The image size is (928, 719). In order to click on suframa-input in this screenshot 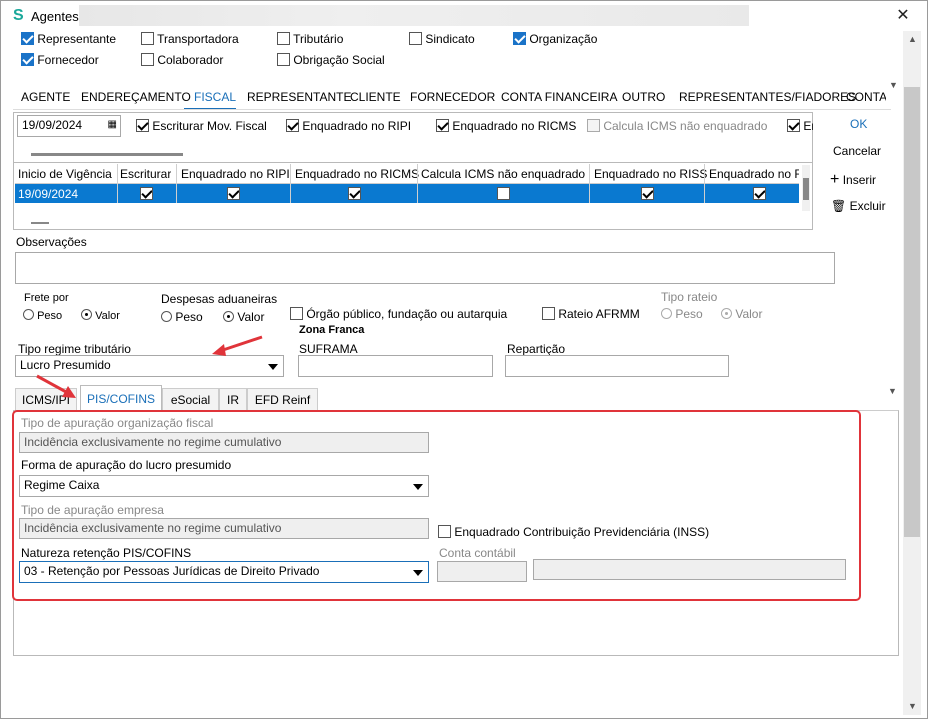, I will do `click(395, 366)`.